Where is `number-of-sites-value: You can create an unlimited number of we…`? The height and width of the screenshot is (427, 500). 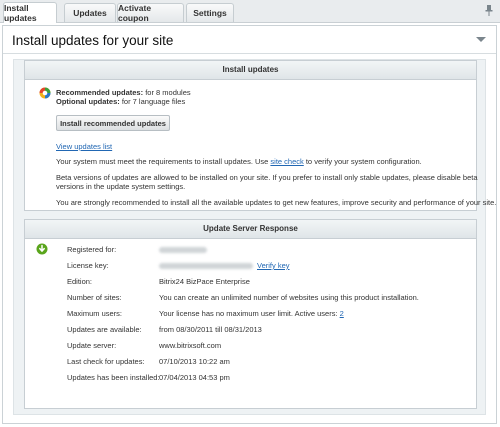 number-of-sites-value: You can create an unlimited number of we… is located at coordinates (289, 297).